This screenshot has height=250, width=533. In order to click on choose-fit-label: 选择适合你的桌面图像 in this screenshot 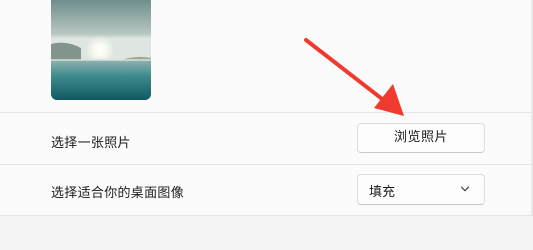, I will do `click(118, 193)`.